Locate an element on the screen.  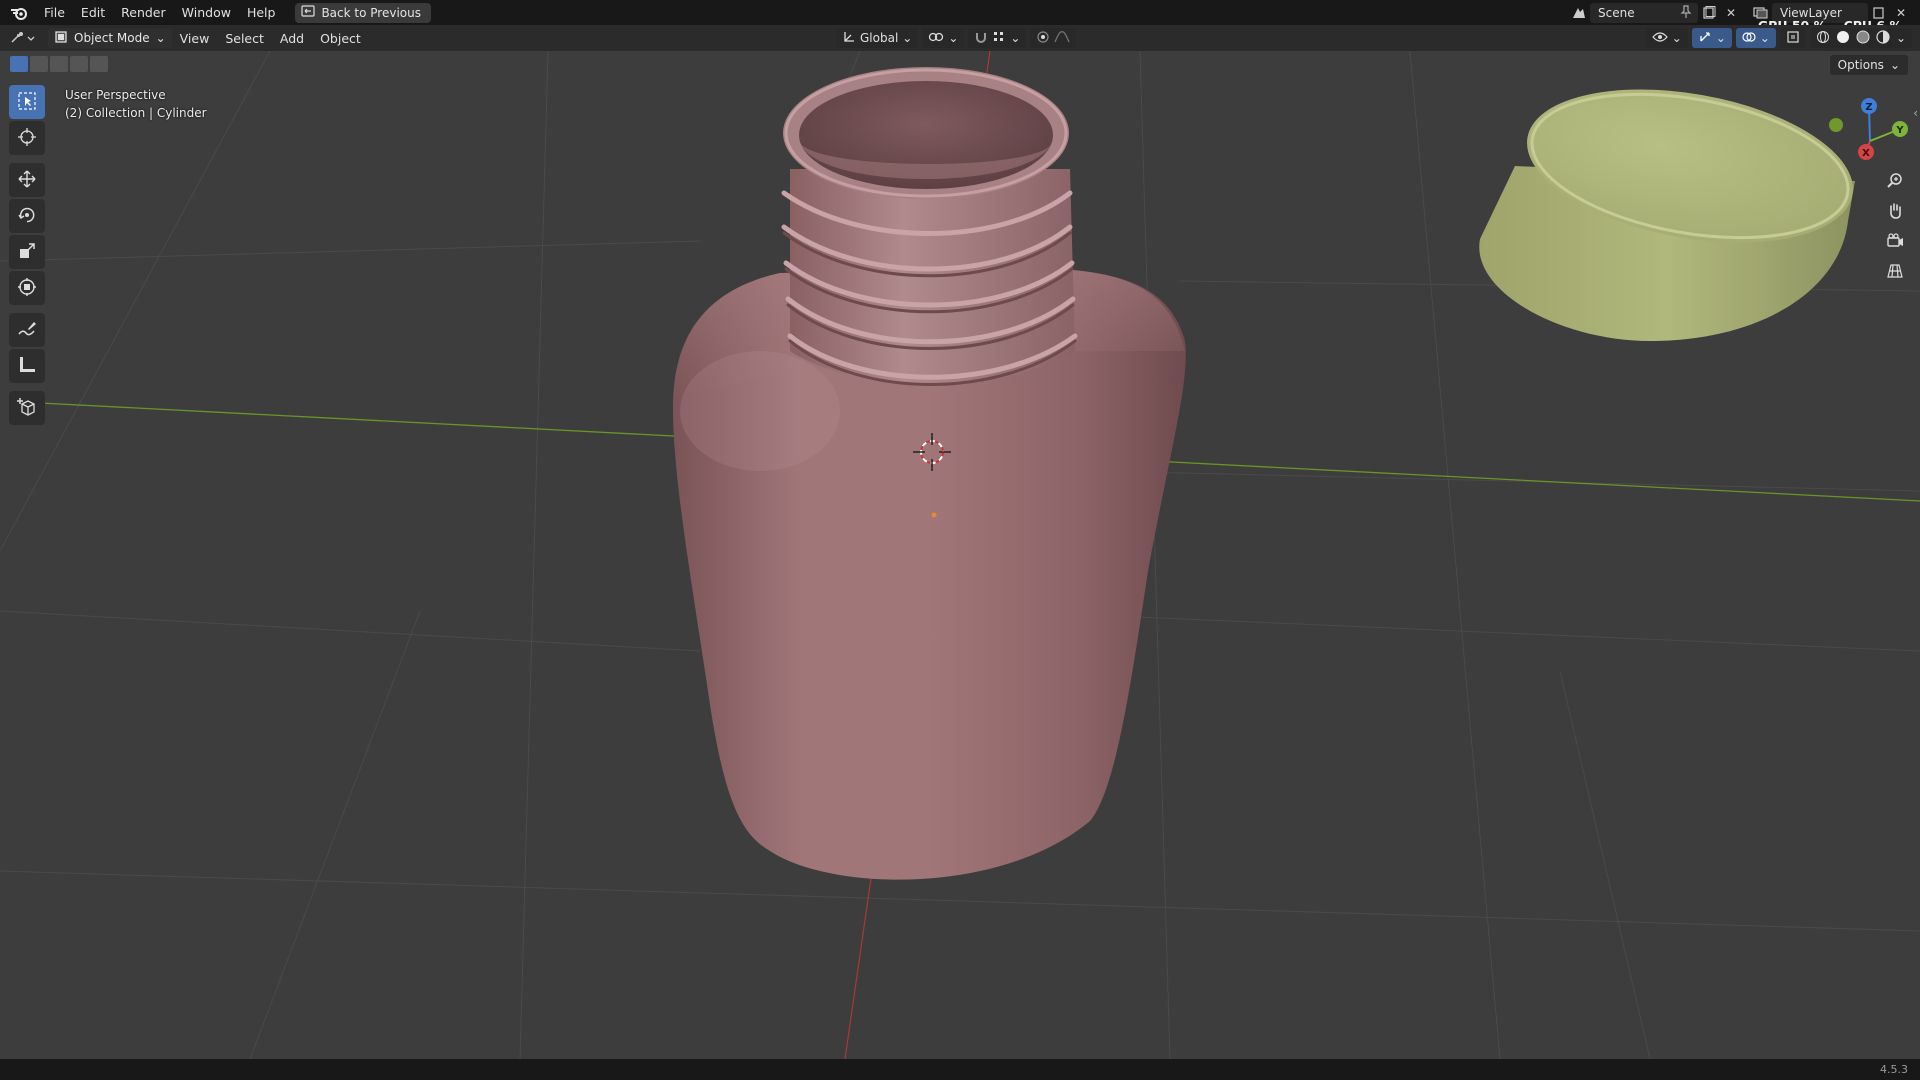
select-invert-mode-icon is located at coordinates (79, 64).